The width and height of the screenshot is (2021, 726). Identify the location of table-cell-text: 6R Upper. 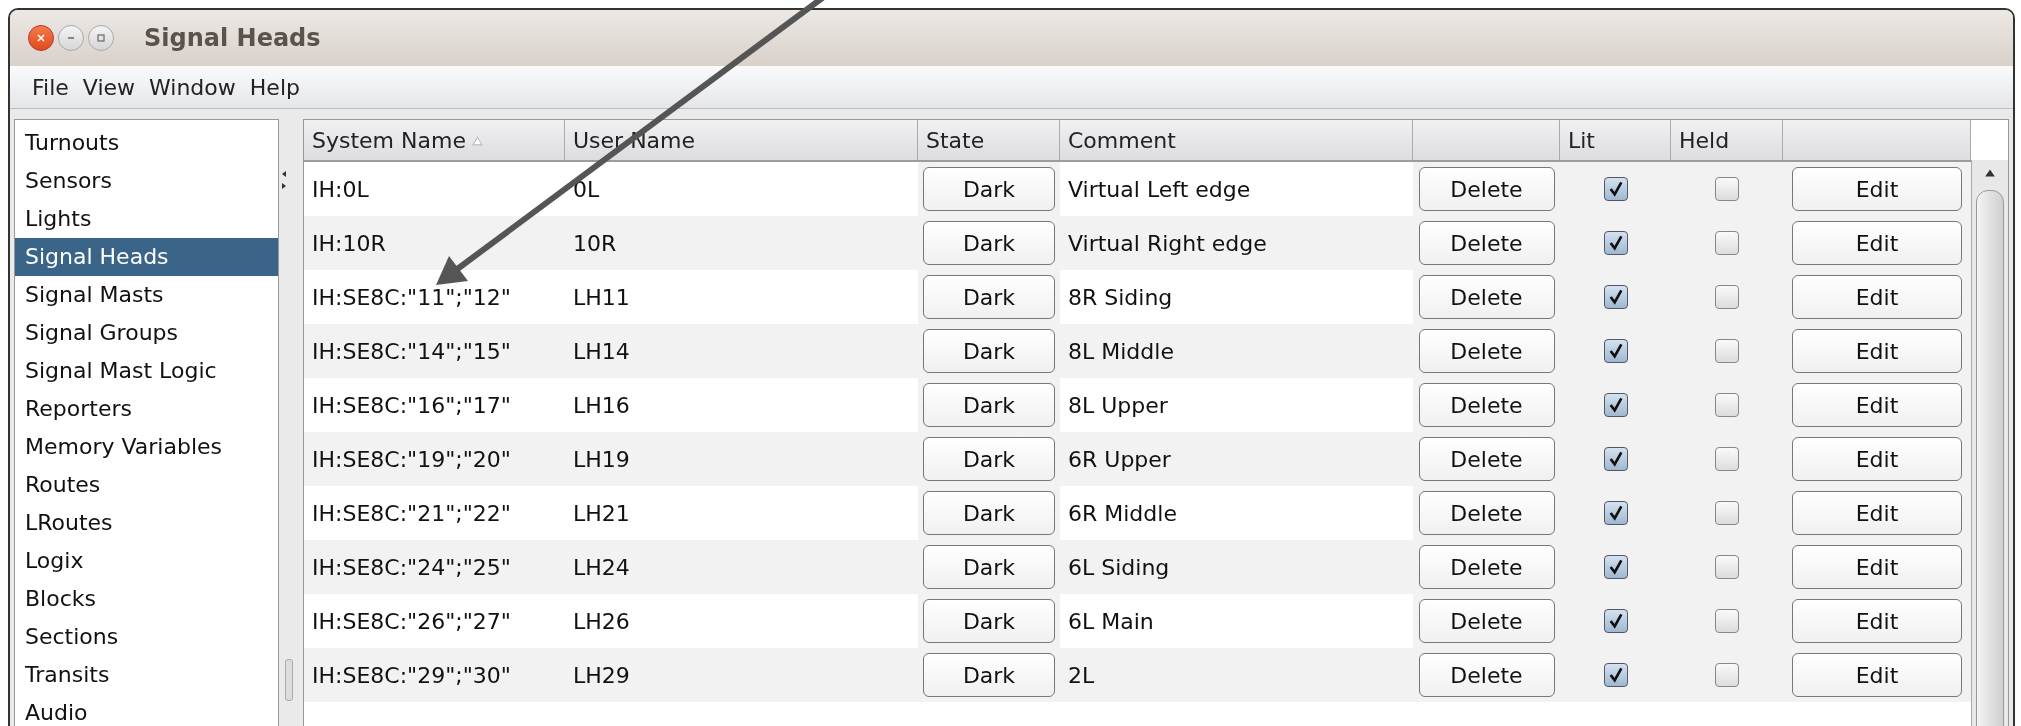
(1119, 459).